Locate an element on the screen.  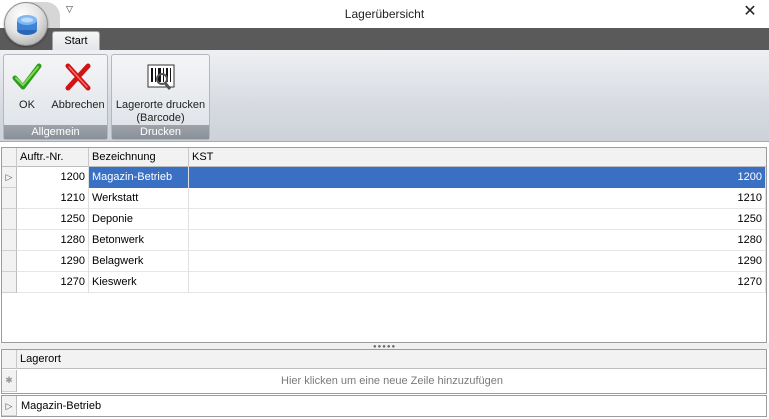
cancel-button: Abbrechen is located at coordinates (78, 90).